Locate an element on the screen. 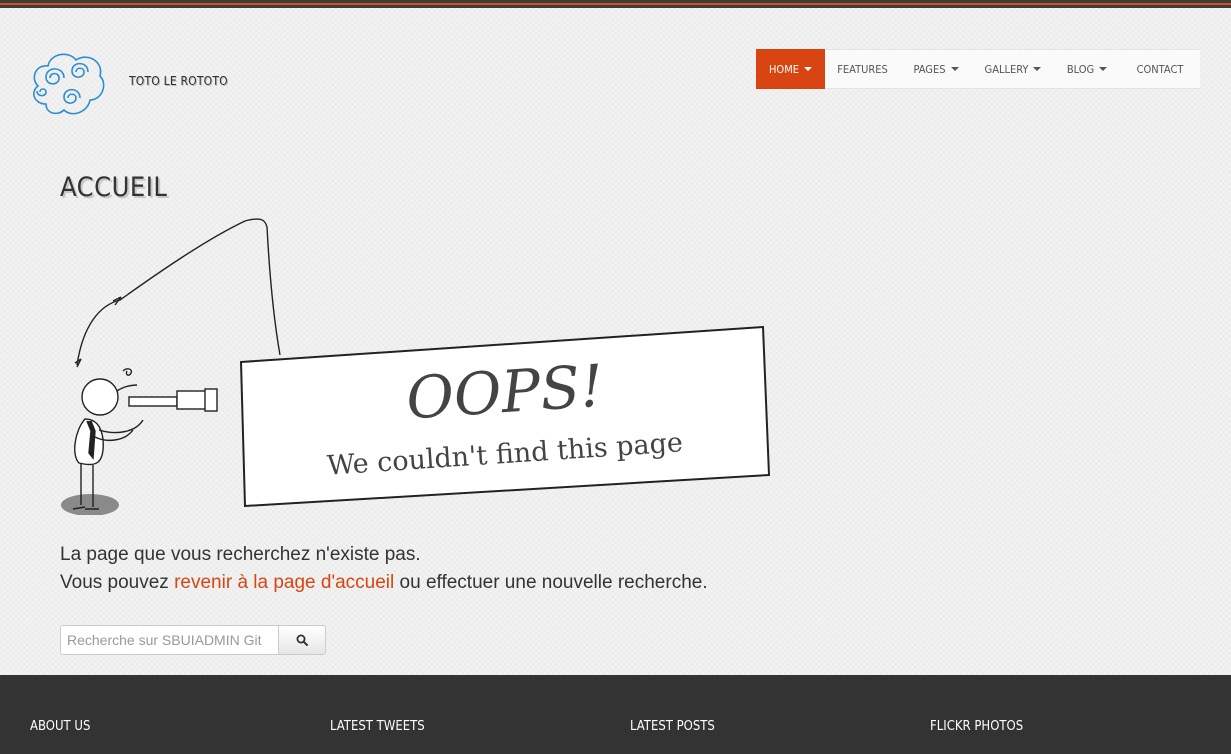 This screenshot has height=754, width=1231. search-button is located at coordinates (302, 640).